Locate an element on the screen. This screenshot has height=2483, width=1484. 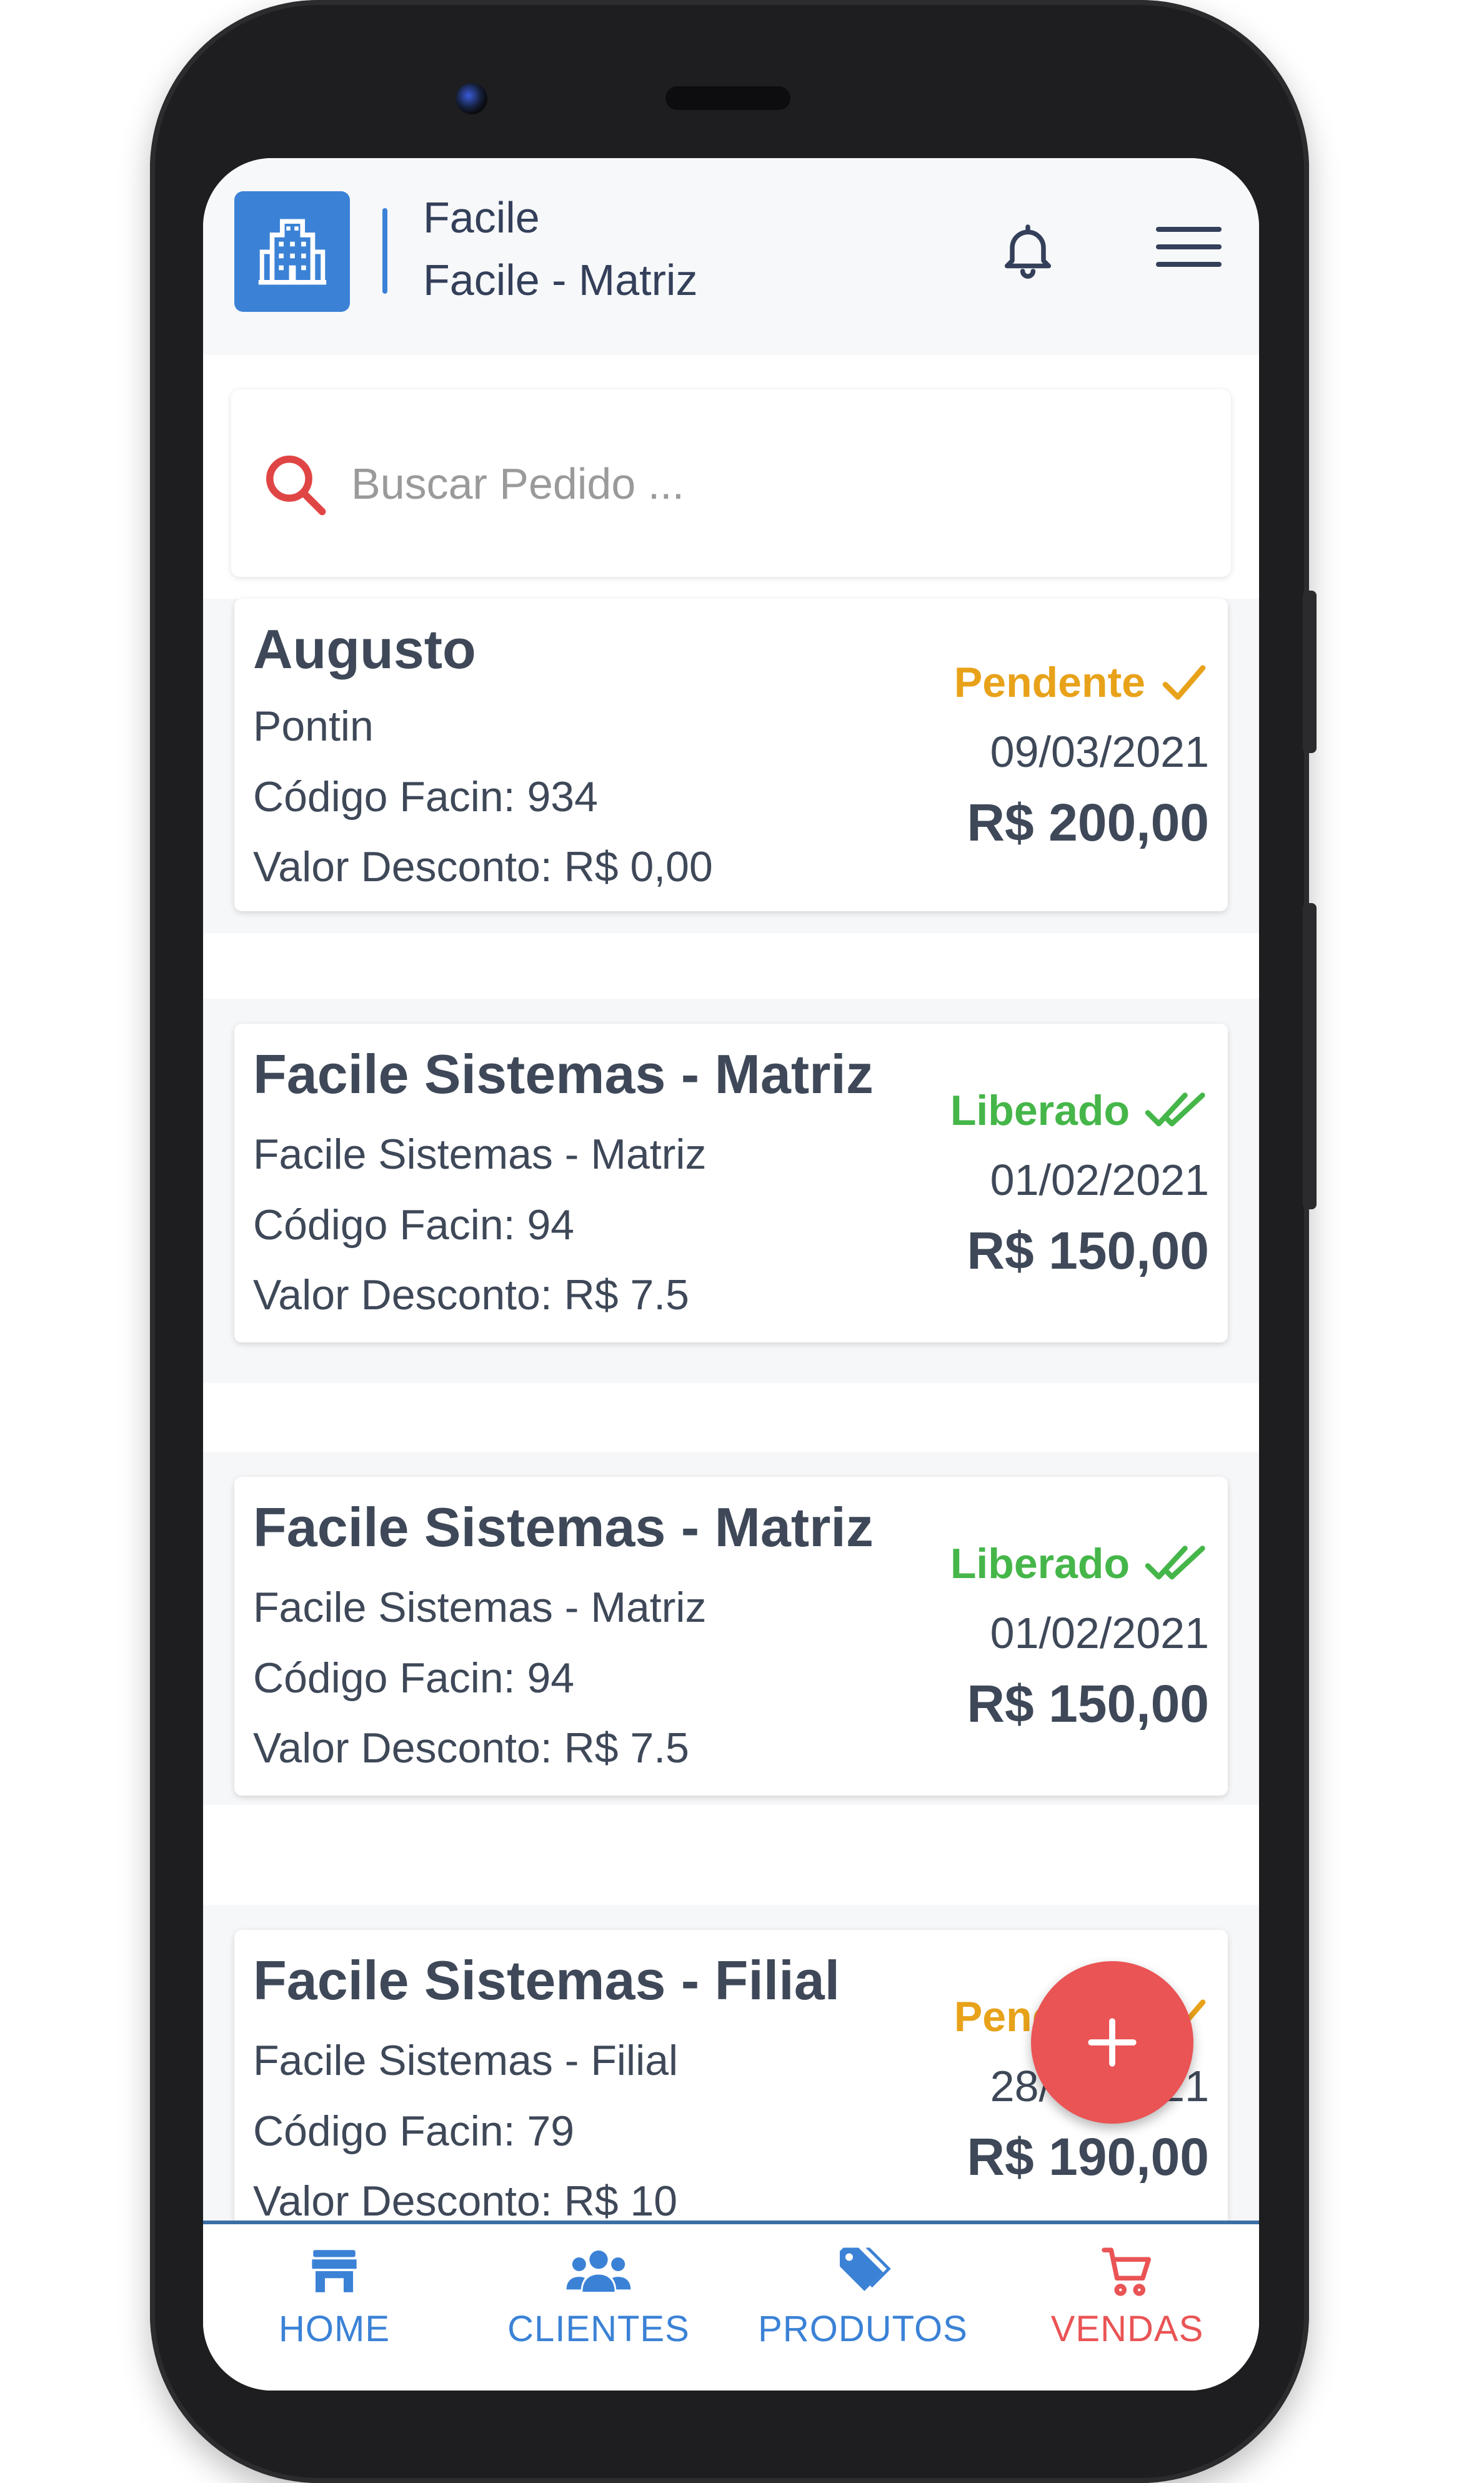
power-button is located at coordinates (1310, 1056).